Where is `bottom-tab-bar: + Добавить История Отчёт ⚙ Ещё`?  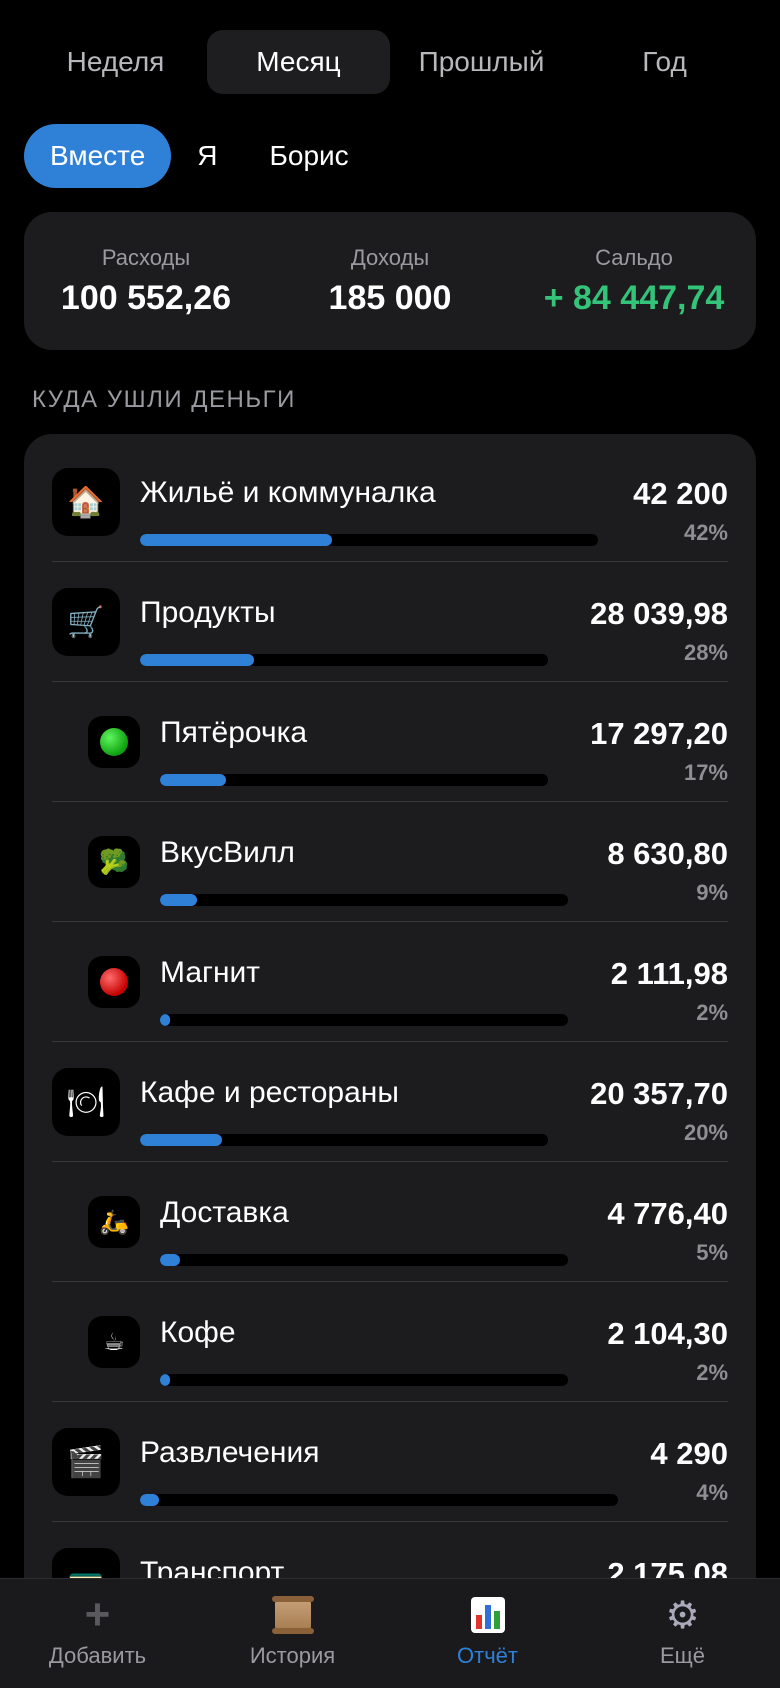 bottom-tab-bar: + Добавить История Отчёт ⚙ Ещё is located at coordinates (390, 1633).